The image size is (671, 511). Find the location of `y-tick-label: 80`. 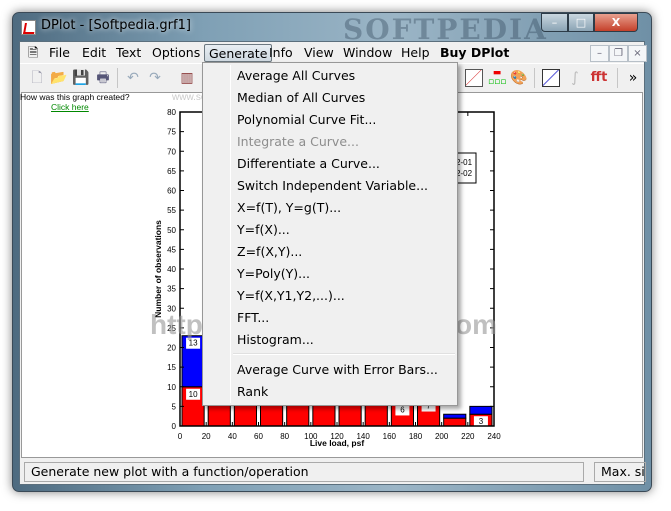

y-tick-label: 80 is located at coordinates (171, 112).